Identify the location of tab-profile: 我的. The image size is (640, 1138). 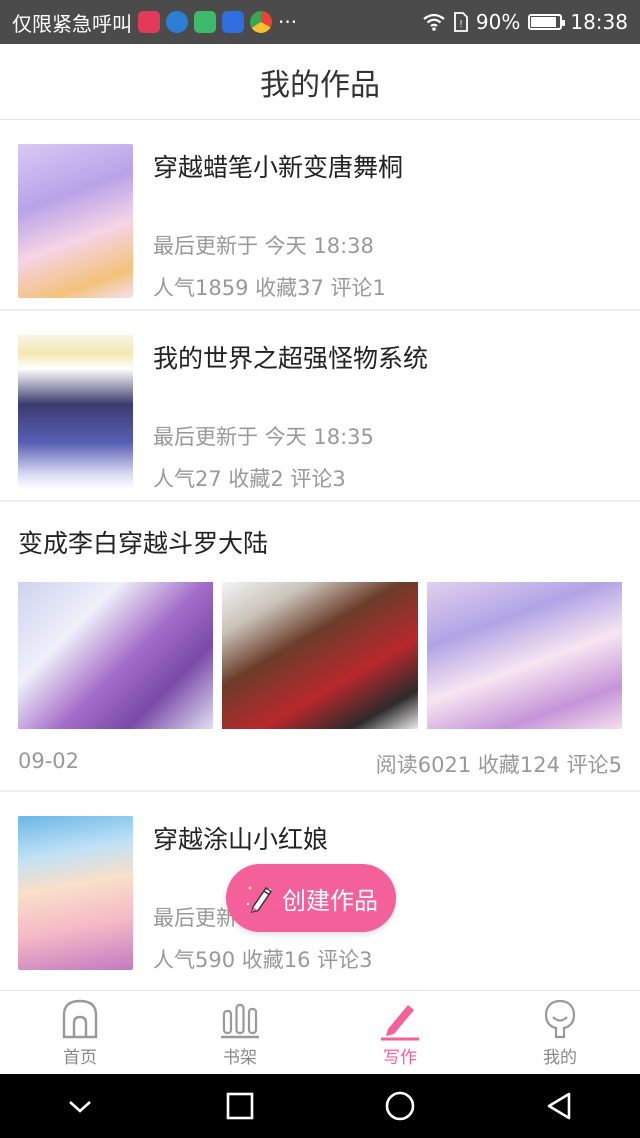
(560, 1032).